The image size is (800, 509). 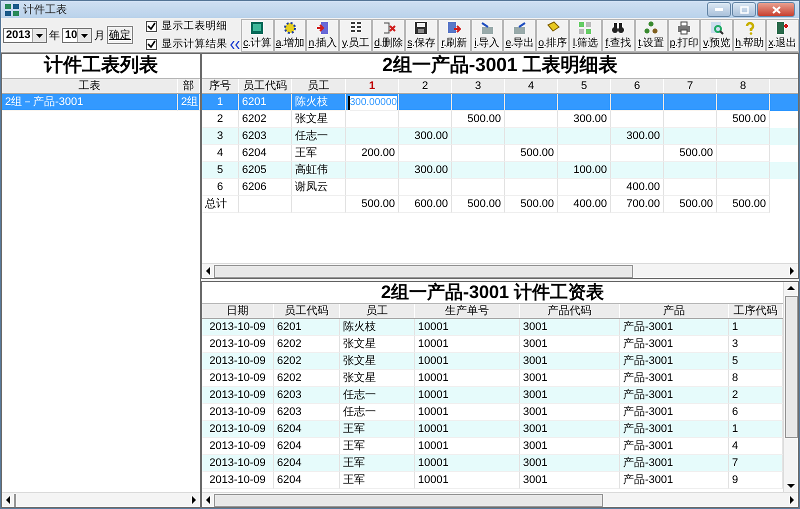 I want to click on table-cell: 张文星, so click(x=377, y=361).